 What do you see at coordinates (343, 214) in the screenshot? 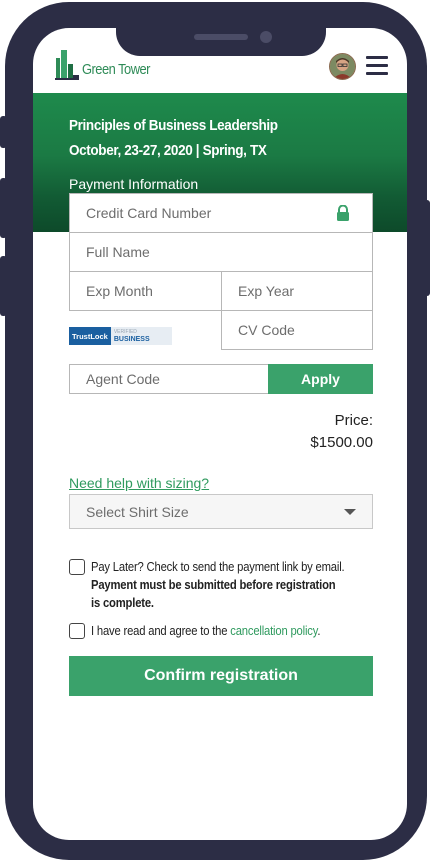
I see `lock-icon` at bounding box center [343, 214].